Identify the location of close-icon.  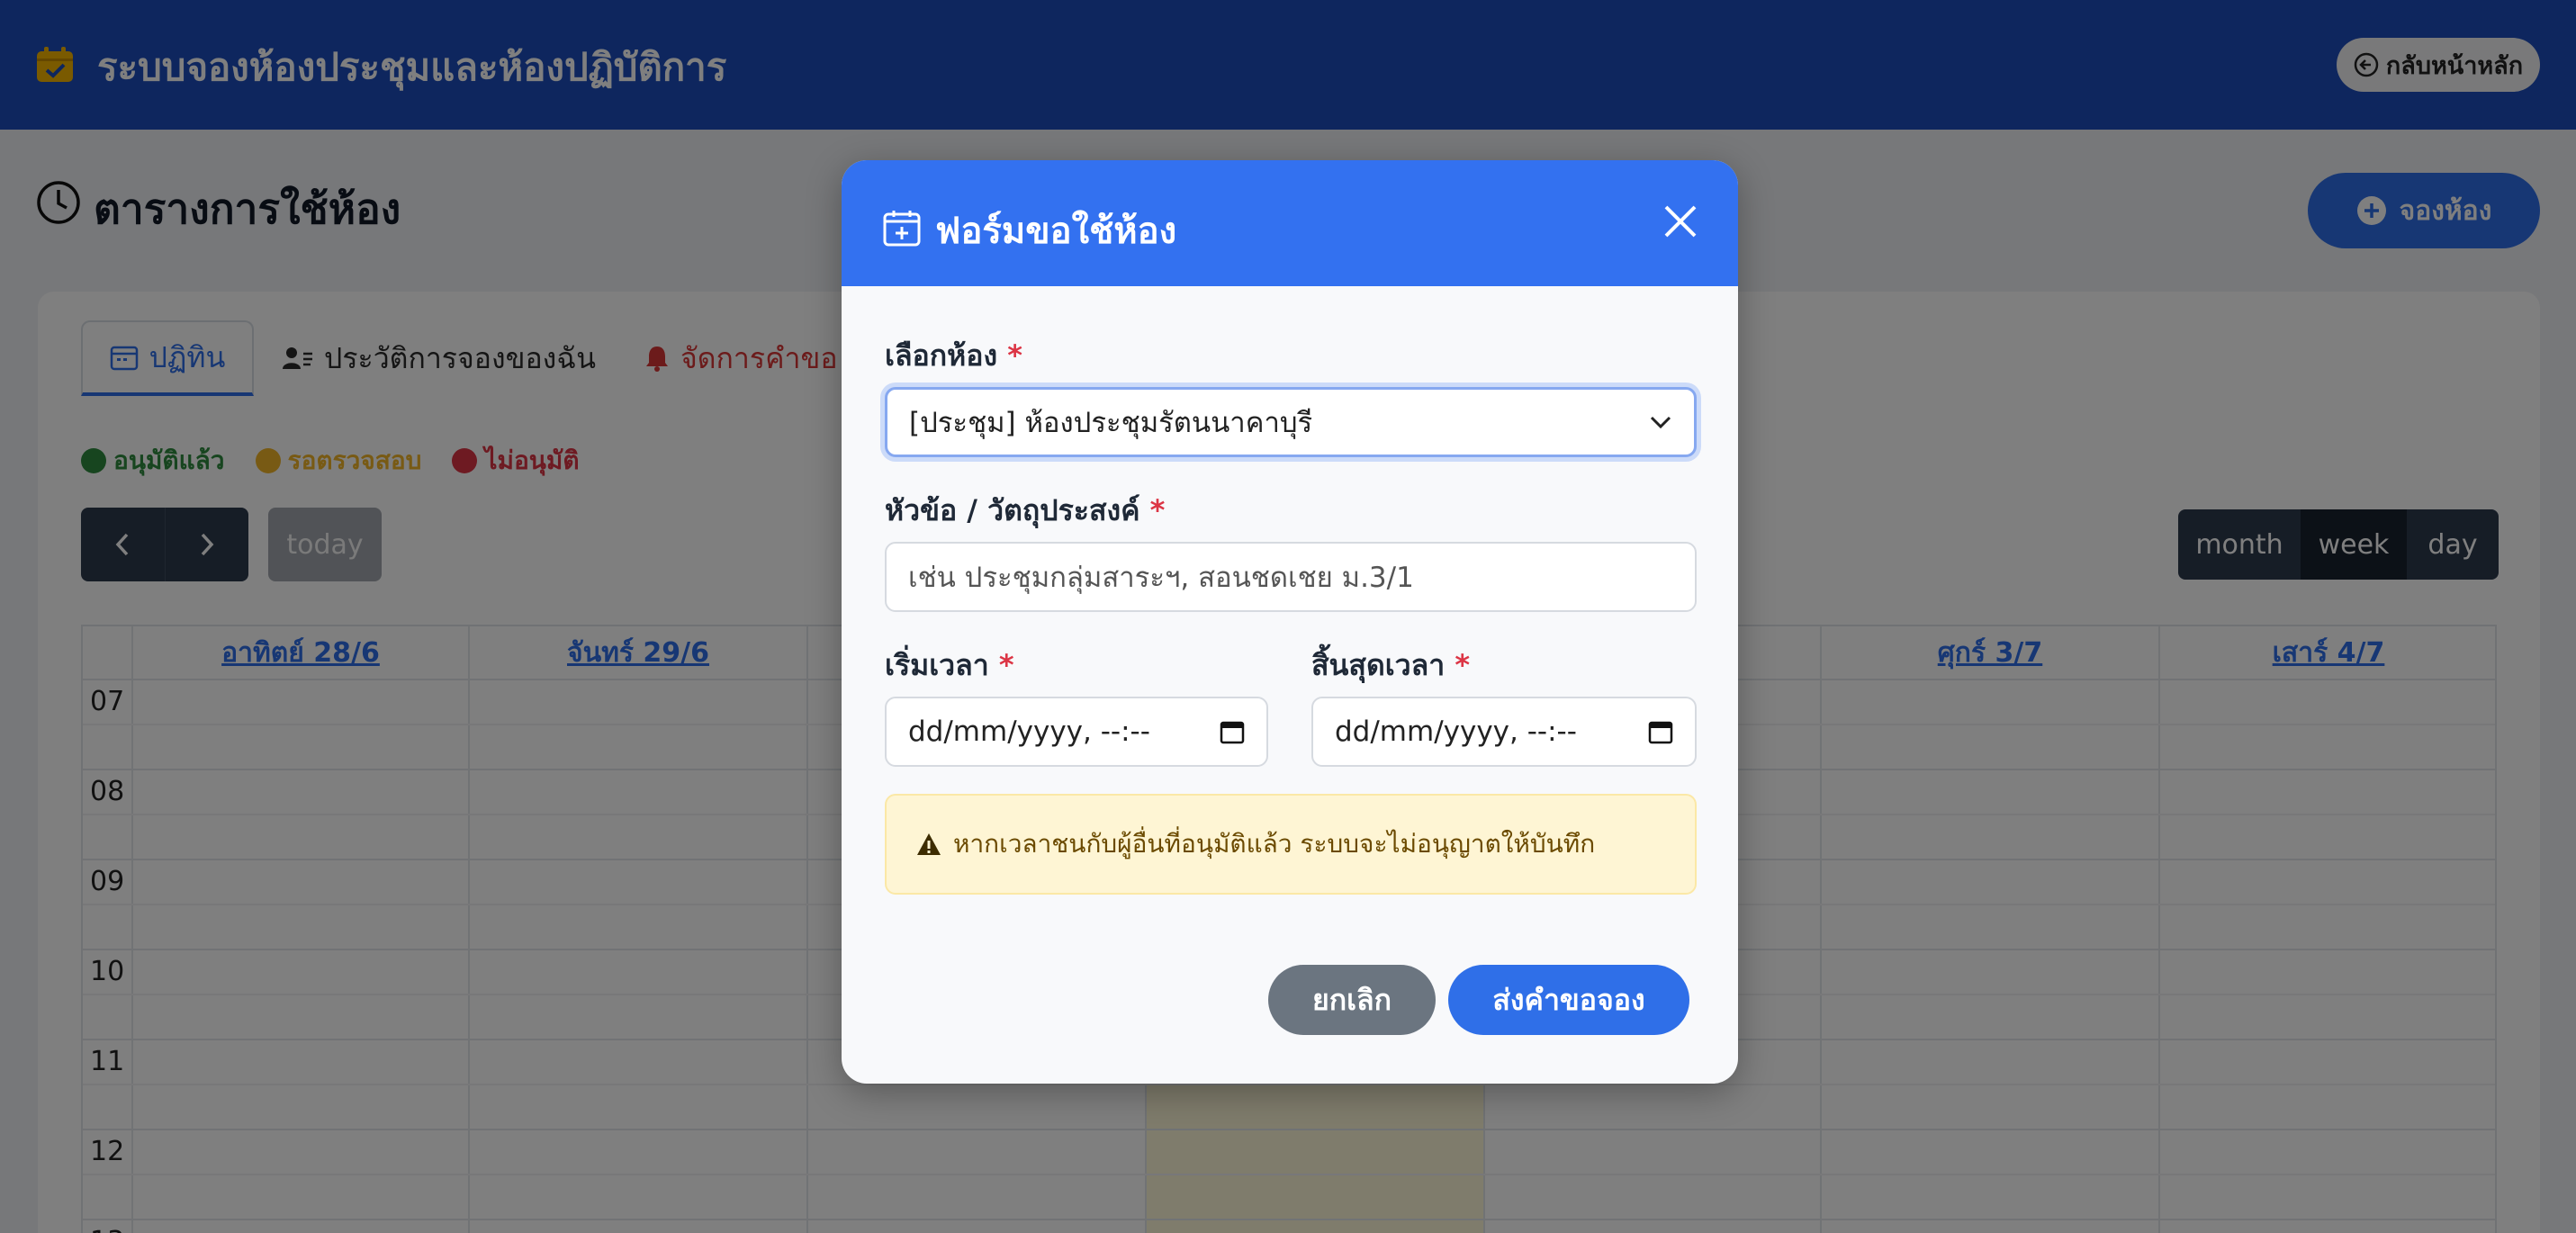
(1680, 221).